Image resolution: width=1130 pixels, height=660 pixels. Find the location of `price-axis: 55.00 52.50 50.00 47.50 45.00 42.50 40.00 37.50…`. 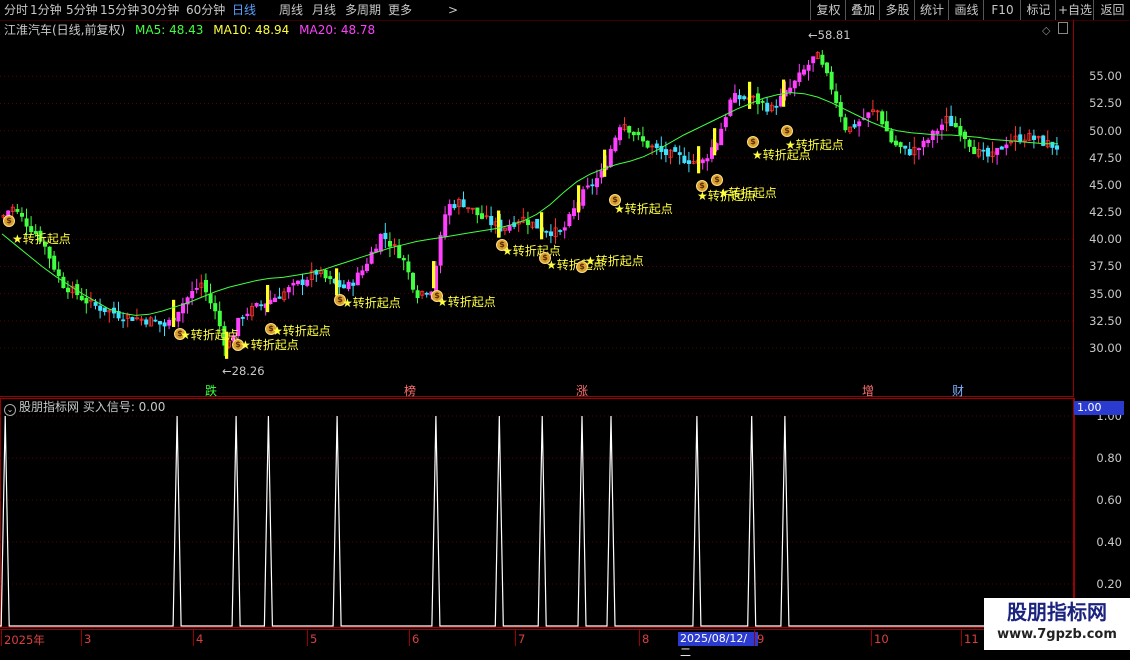

price-axis: 55.00 52.50 50.00 47.50 45.00 42.50 40.00 37.50… is located at coordinates (1102, 208).